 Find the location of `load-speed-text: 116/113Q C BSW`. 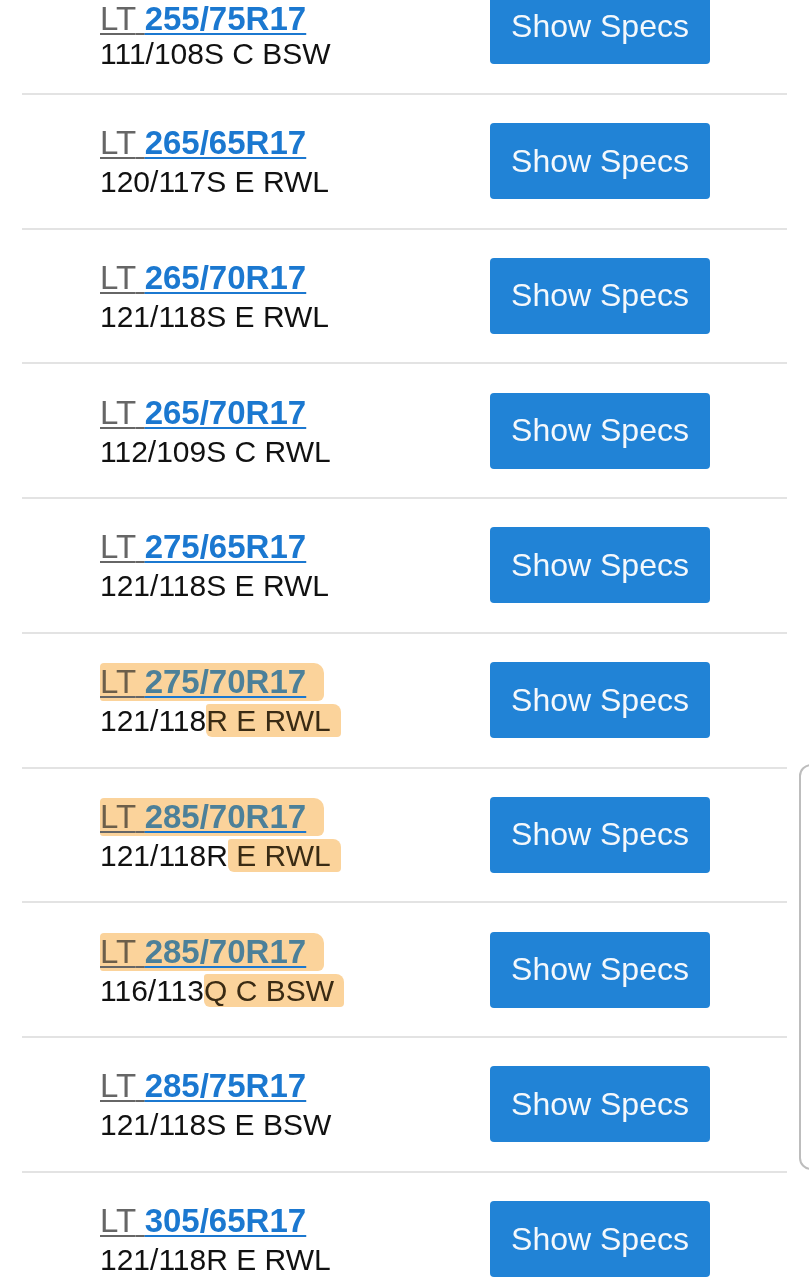

load-speed-text: 116/113Q C BSW is located at coordinates (222, 990).